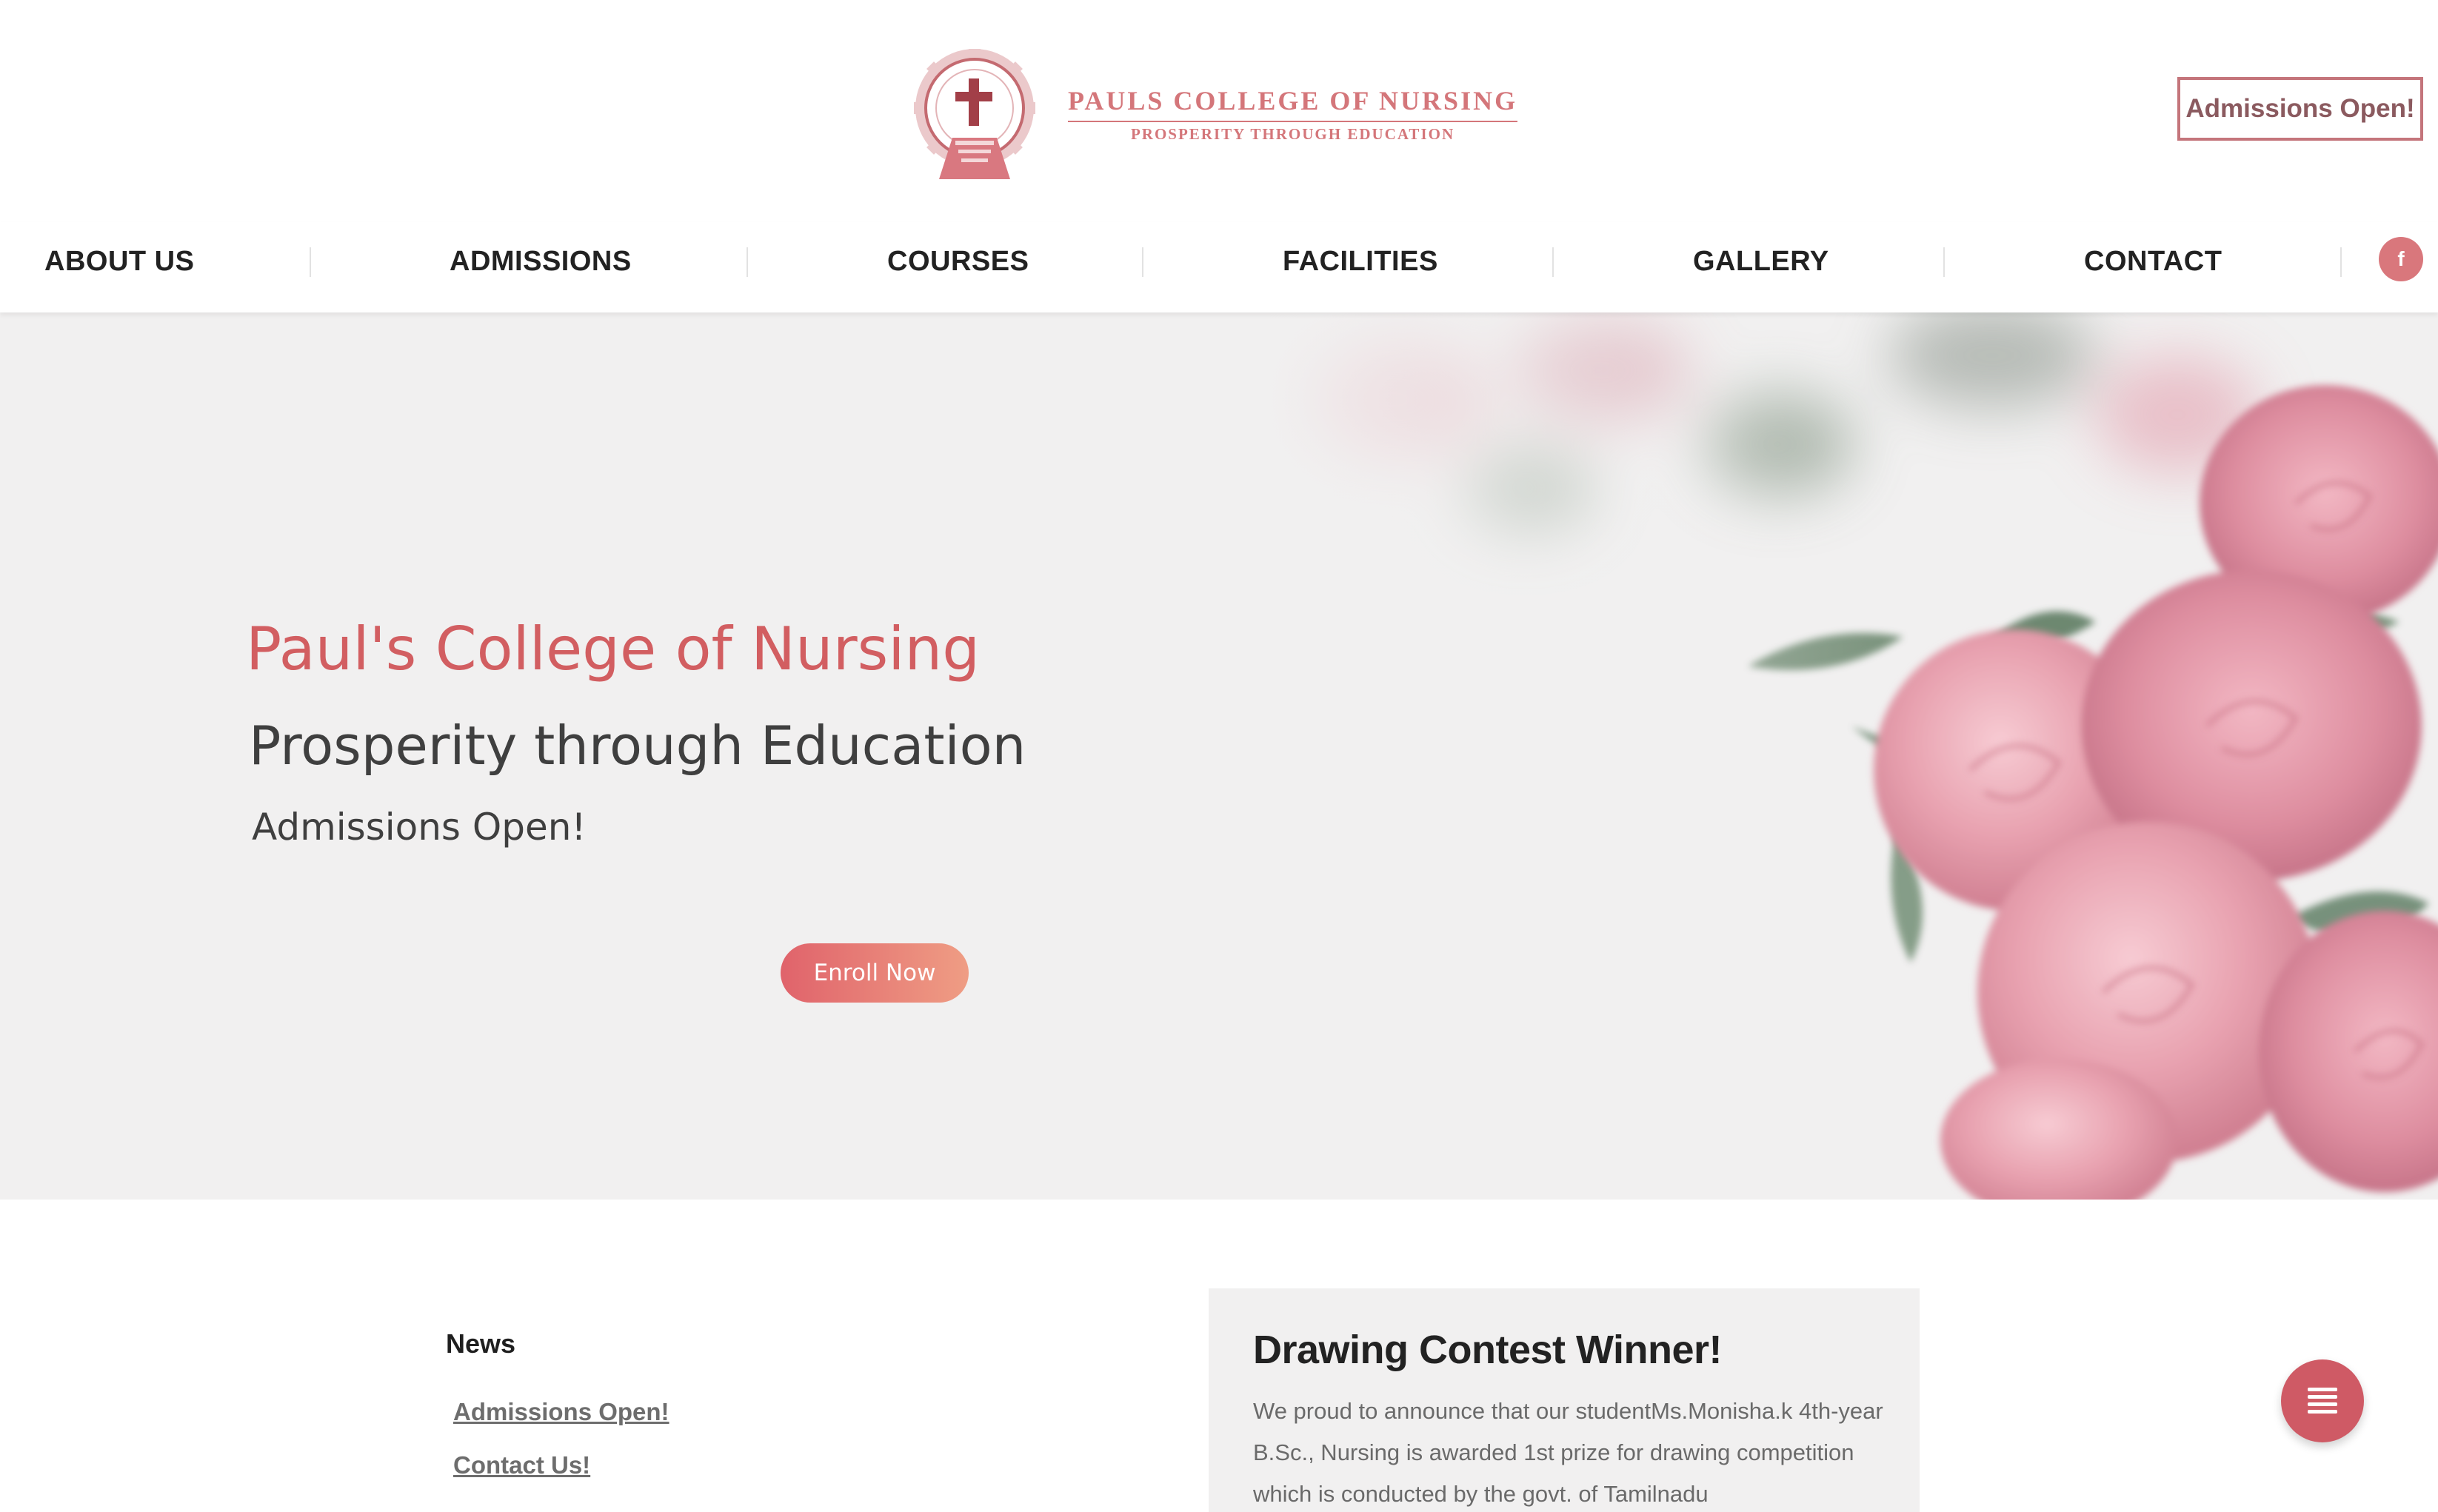 This screenshot has height=1512, width=2438. I want to click on news-link-contact-us: Contact Us!, so click(522, 1465).